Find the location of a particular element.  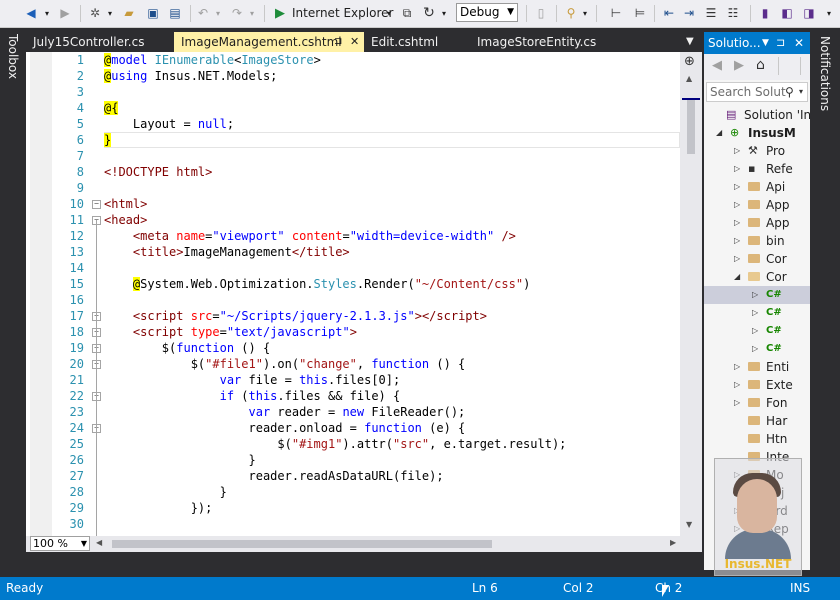

scroll-up-icon: ▲ is located at coordinates (689, 78).